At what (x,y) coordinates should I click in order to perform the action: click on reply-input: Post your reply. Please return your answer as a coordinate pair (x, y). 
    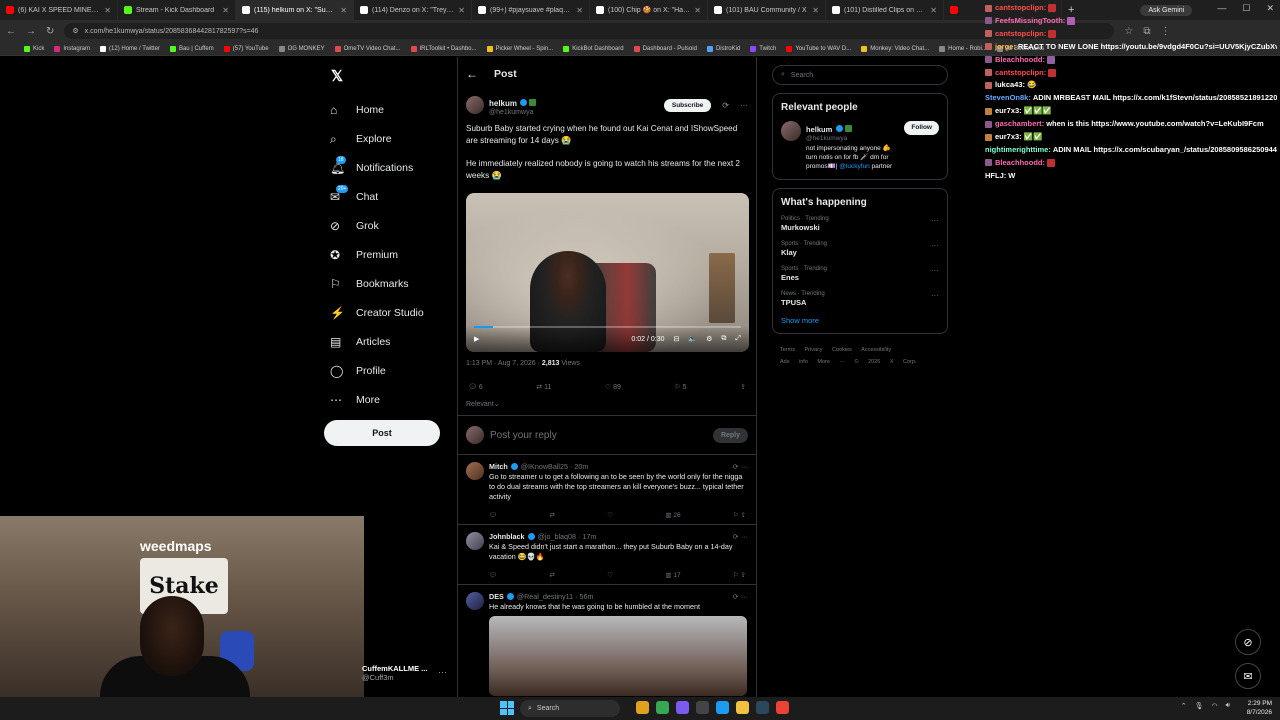
    Looking at the image, I should click on (523, 435).